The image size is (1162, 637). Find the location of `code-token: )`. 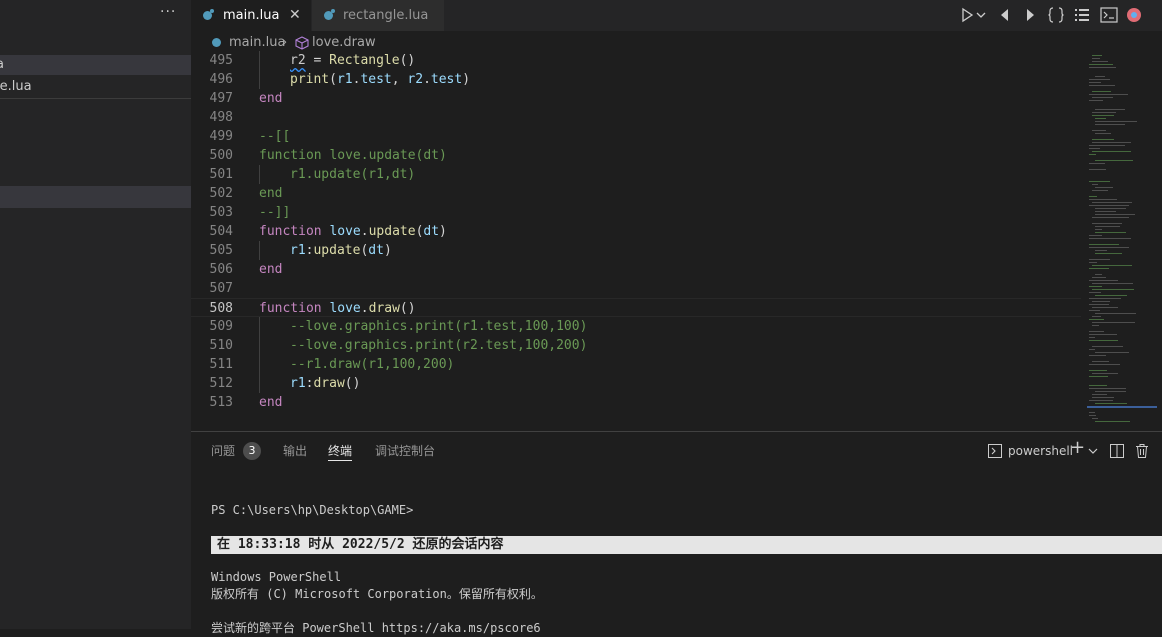

code-token: ) is located at coordinates (387, 250).